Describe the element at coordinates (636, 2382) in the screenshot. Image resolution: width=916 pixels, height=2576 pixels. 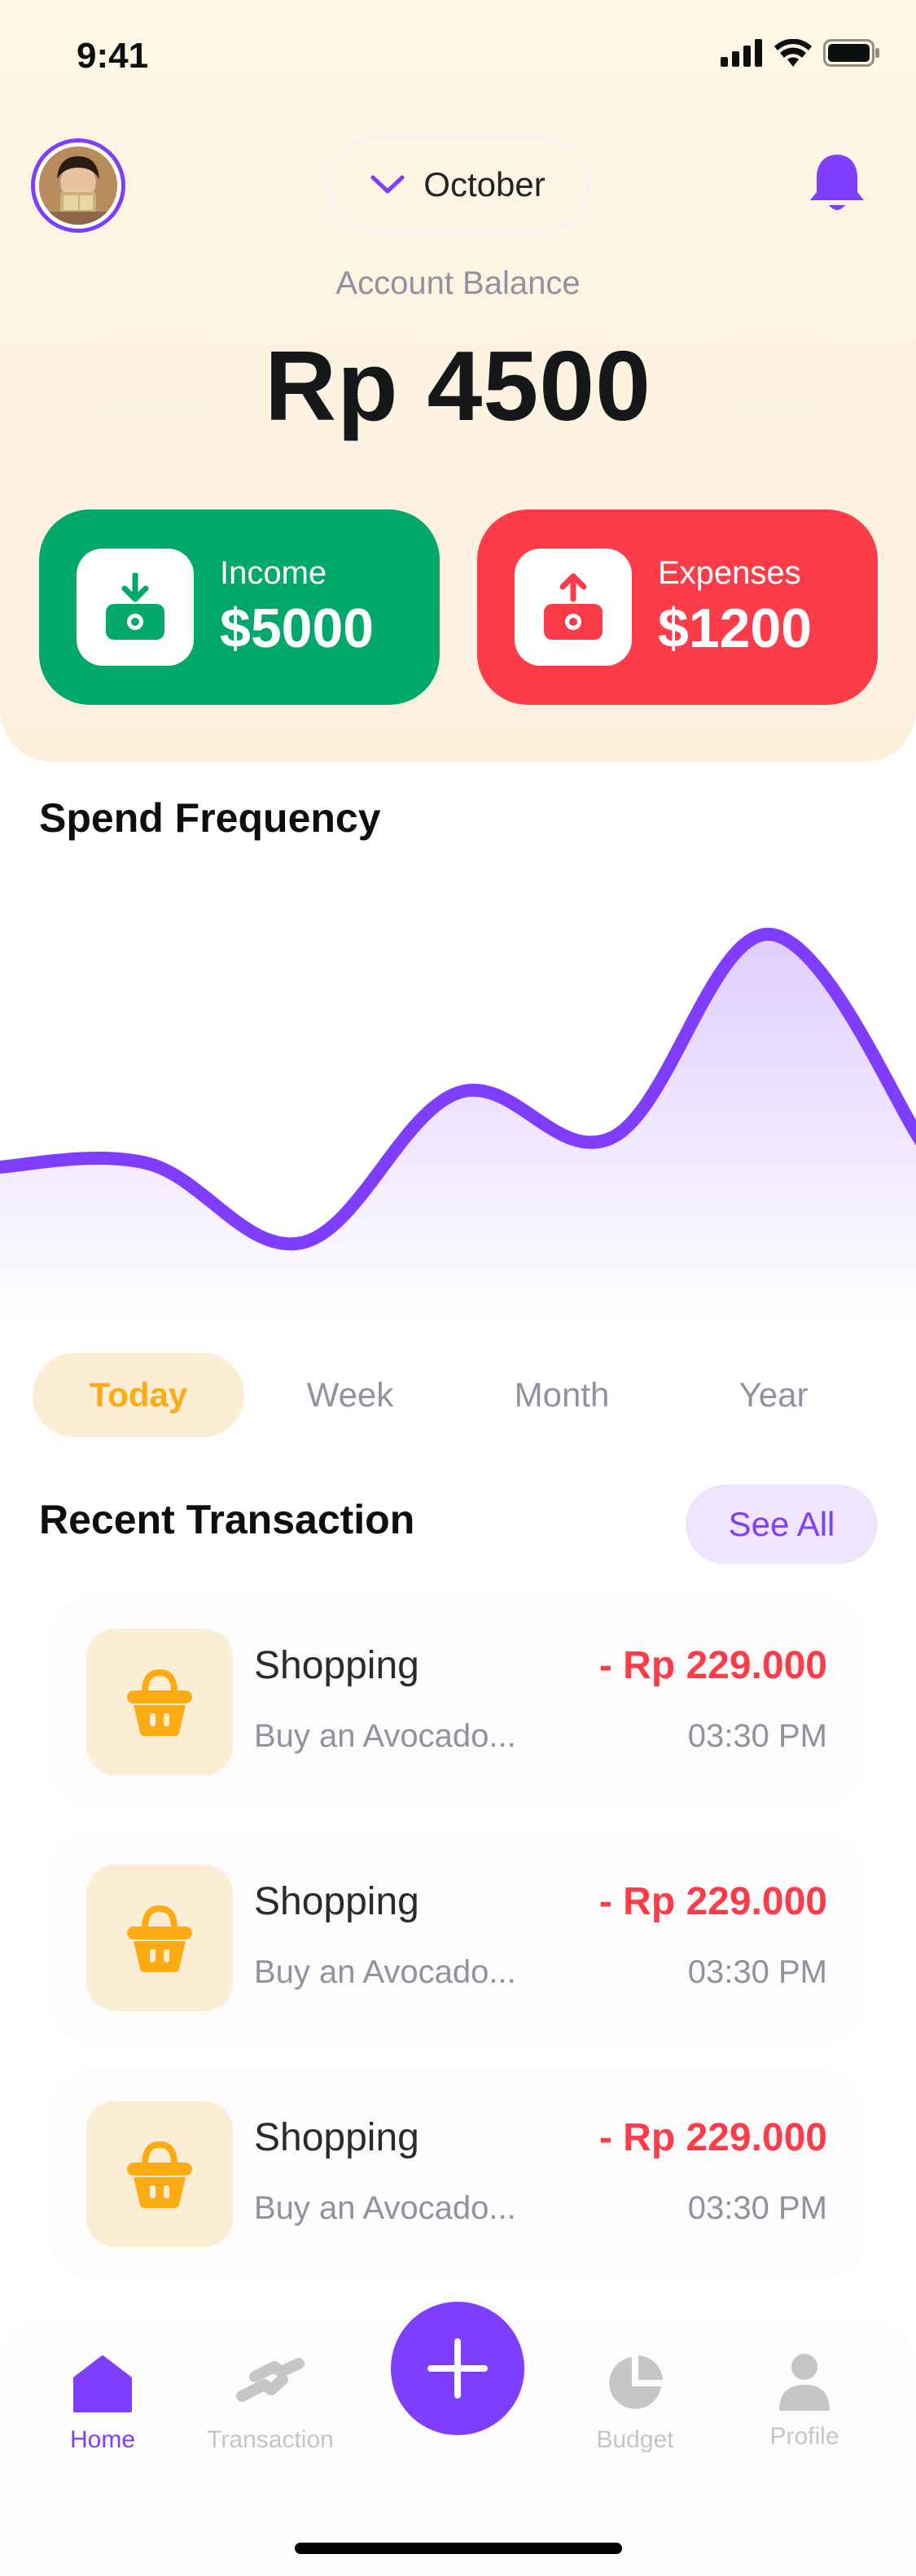
I see `pie-chart-icon` at that location.